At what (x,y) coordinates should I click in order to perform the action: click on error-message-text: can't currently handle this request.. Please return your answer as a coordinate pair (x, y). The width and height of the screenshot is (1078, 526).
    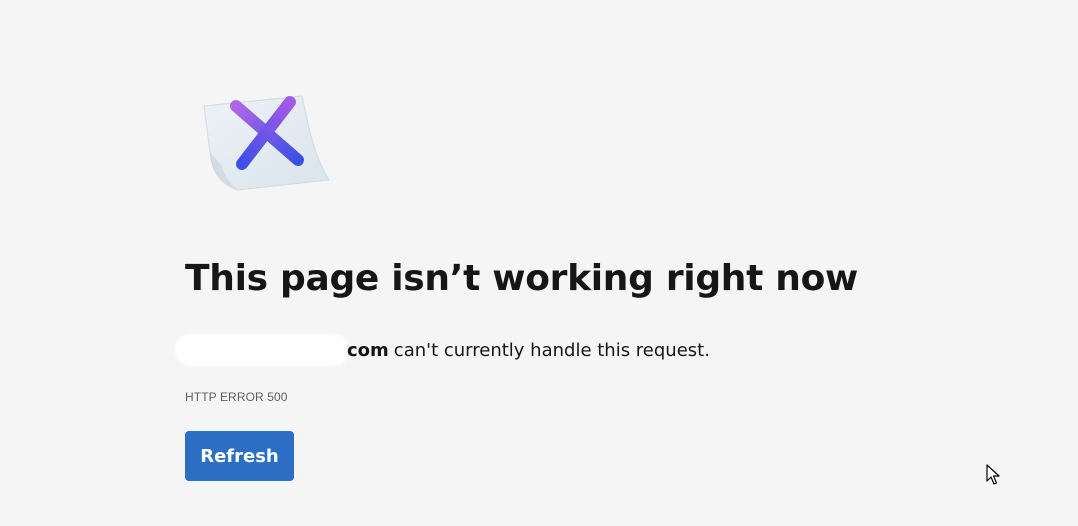
    Looking at the image, I should click on (551, 350).